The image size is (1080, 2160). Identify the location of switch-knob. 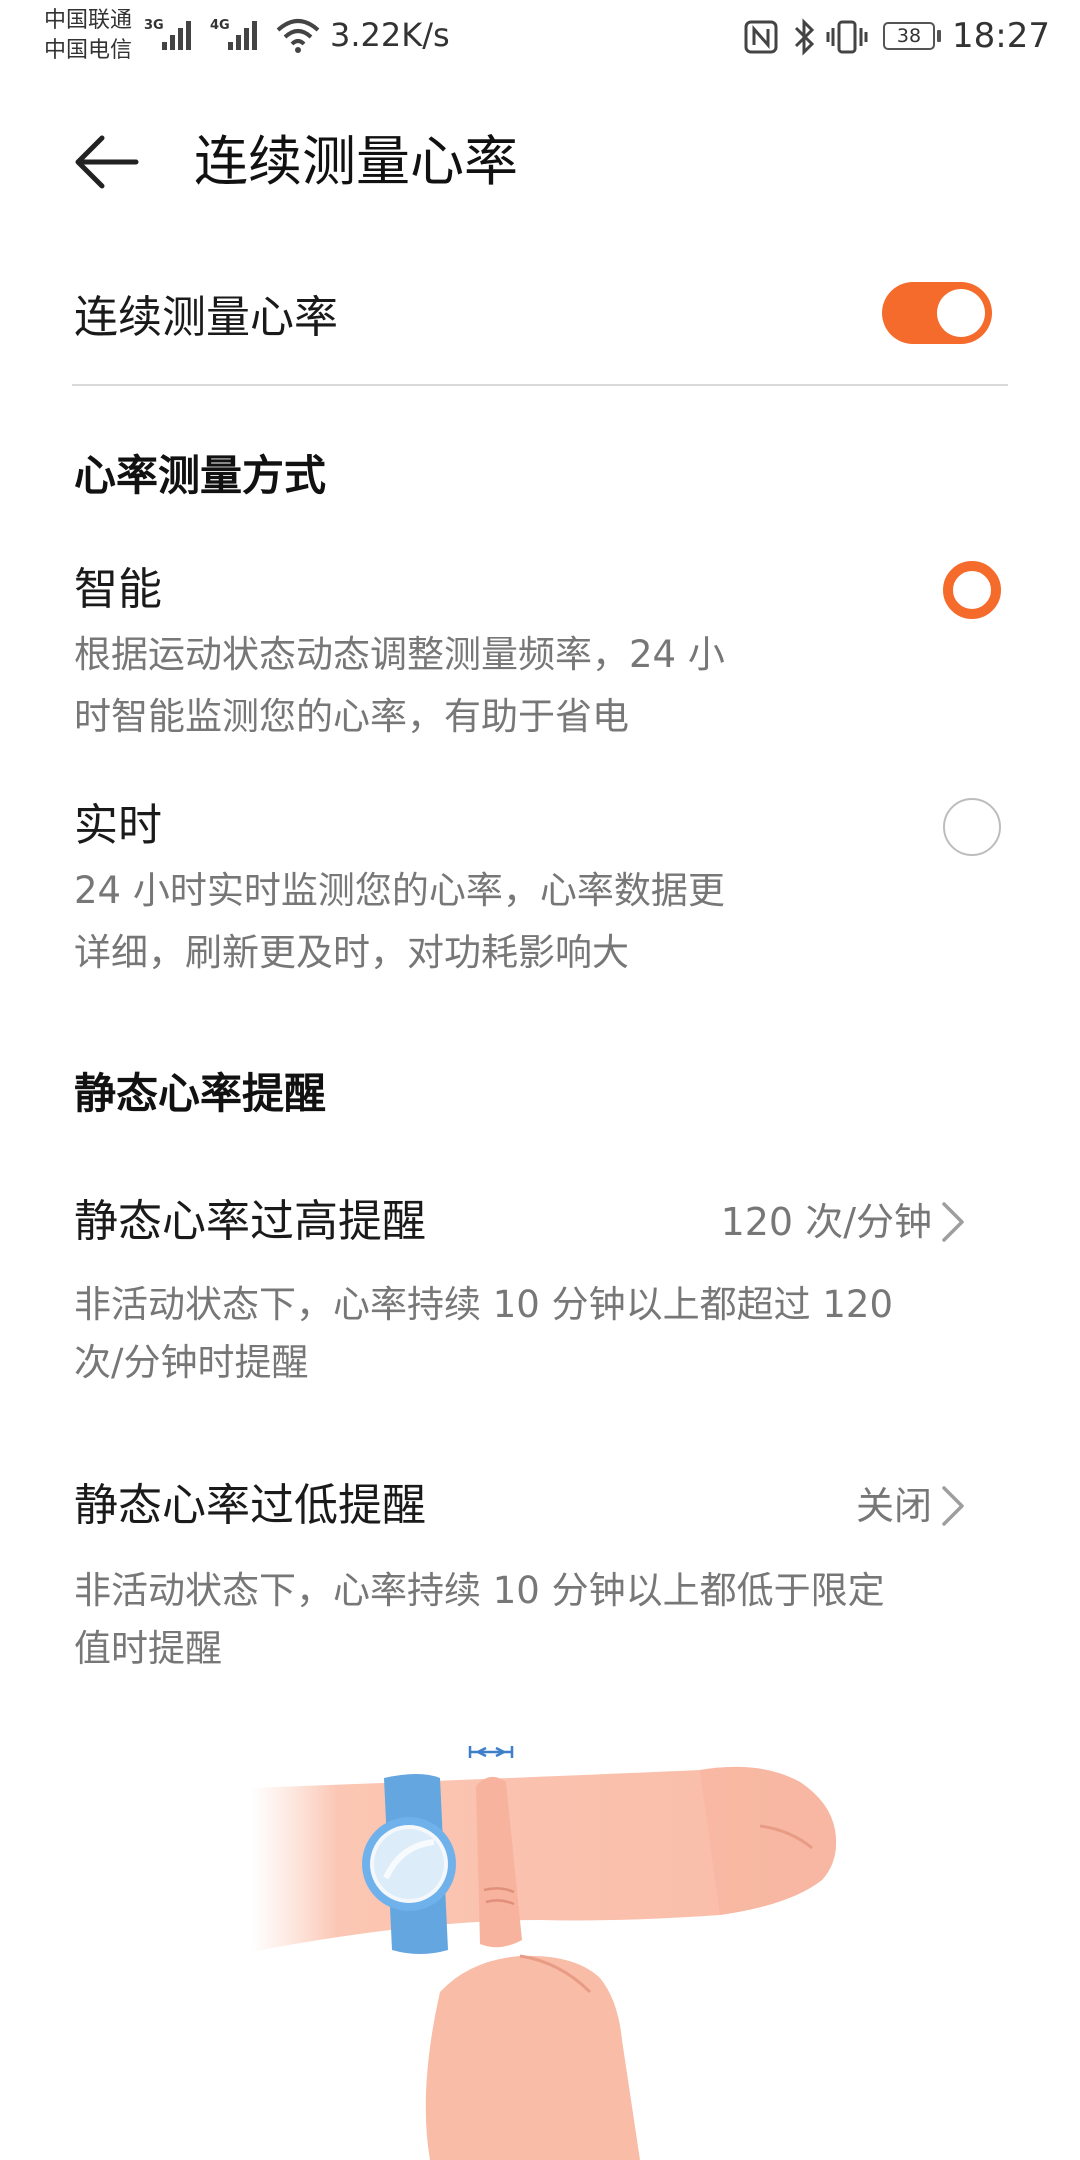
(961, 313).